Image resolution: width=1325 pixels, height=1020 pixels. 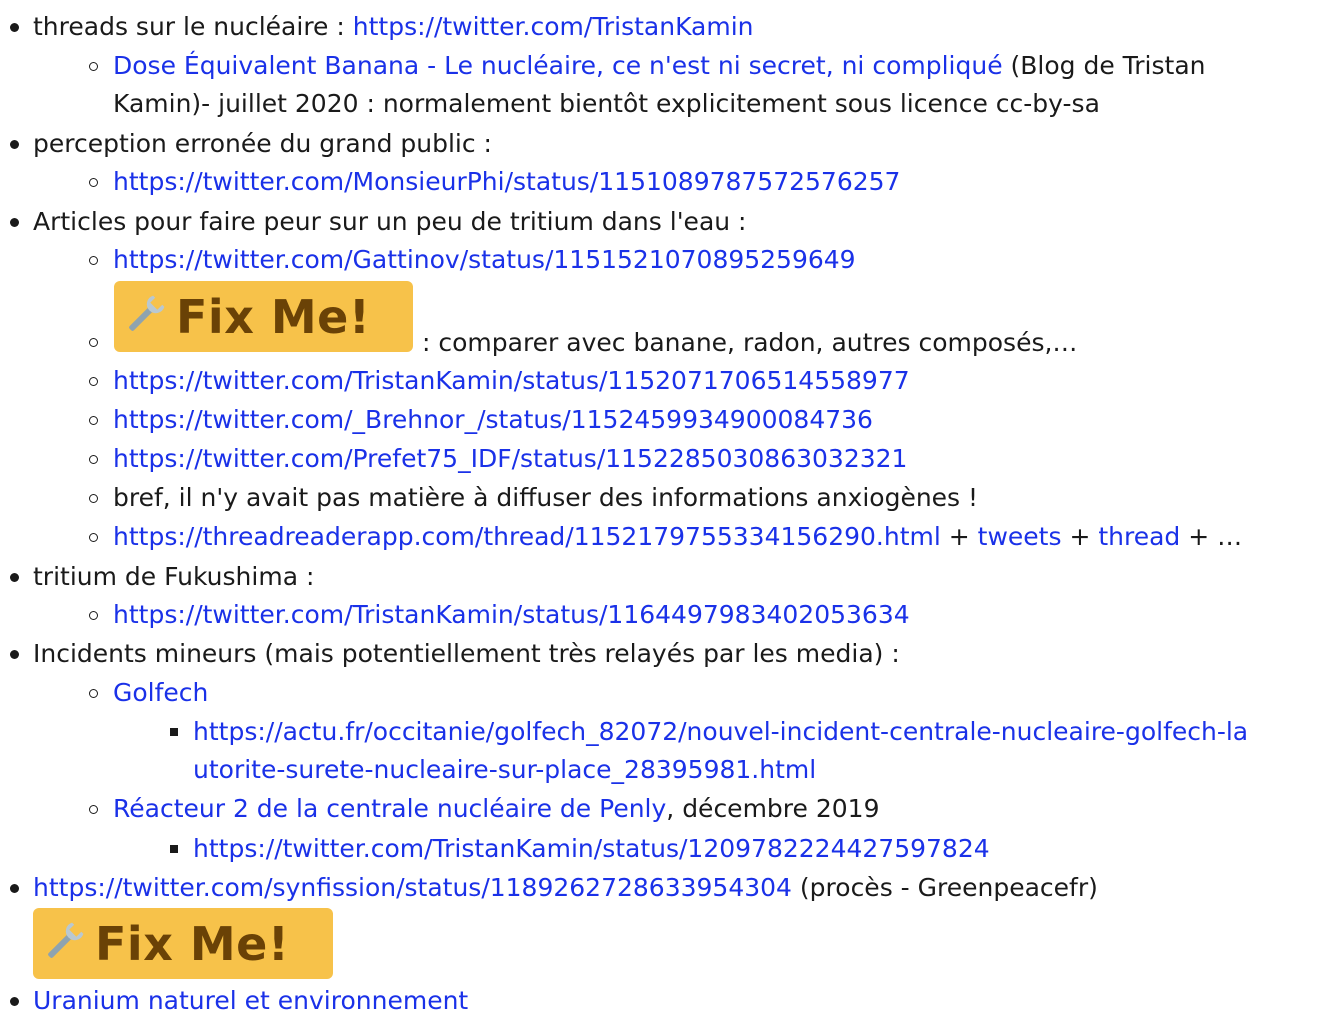 I want to click on golfech-link: Golfech, so click(x=160, y=692).